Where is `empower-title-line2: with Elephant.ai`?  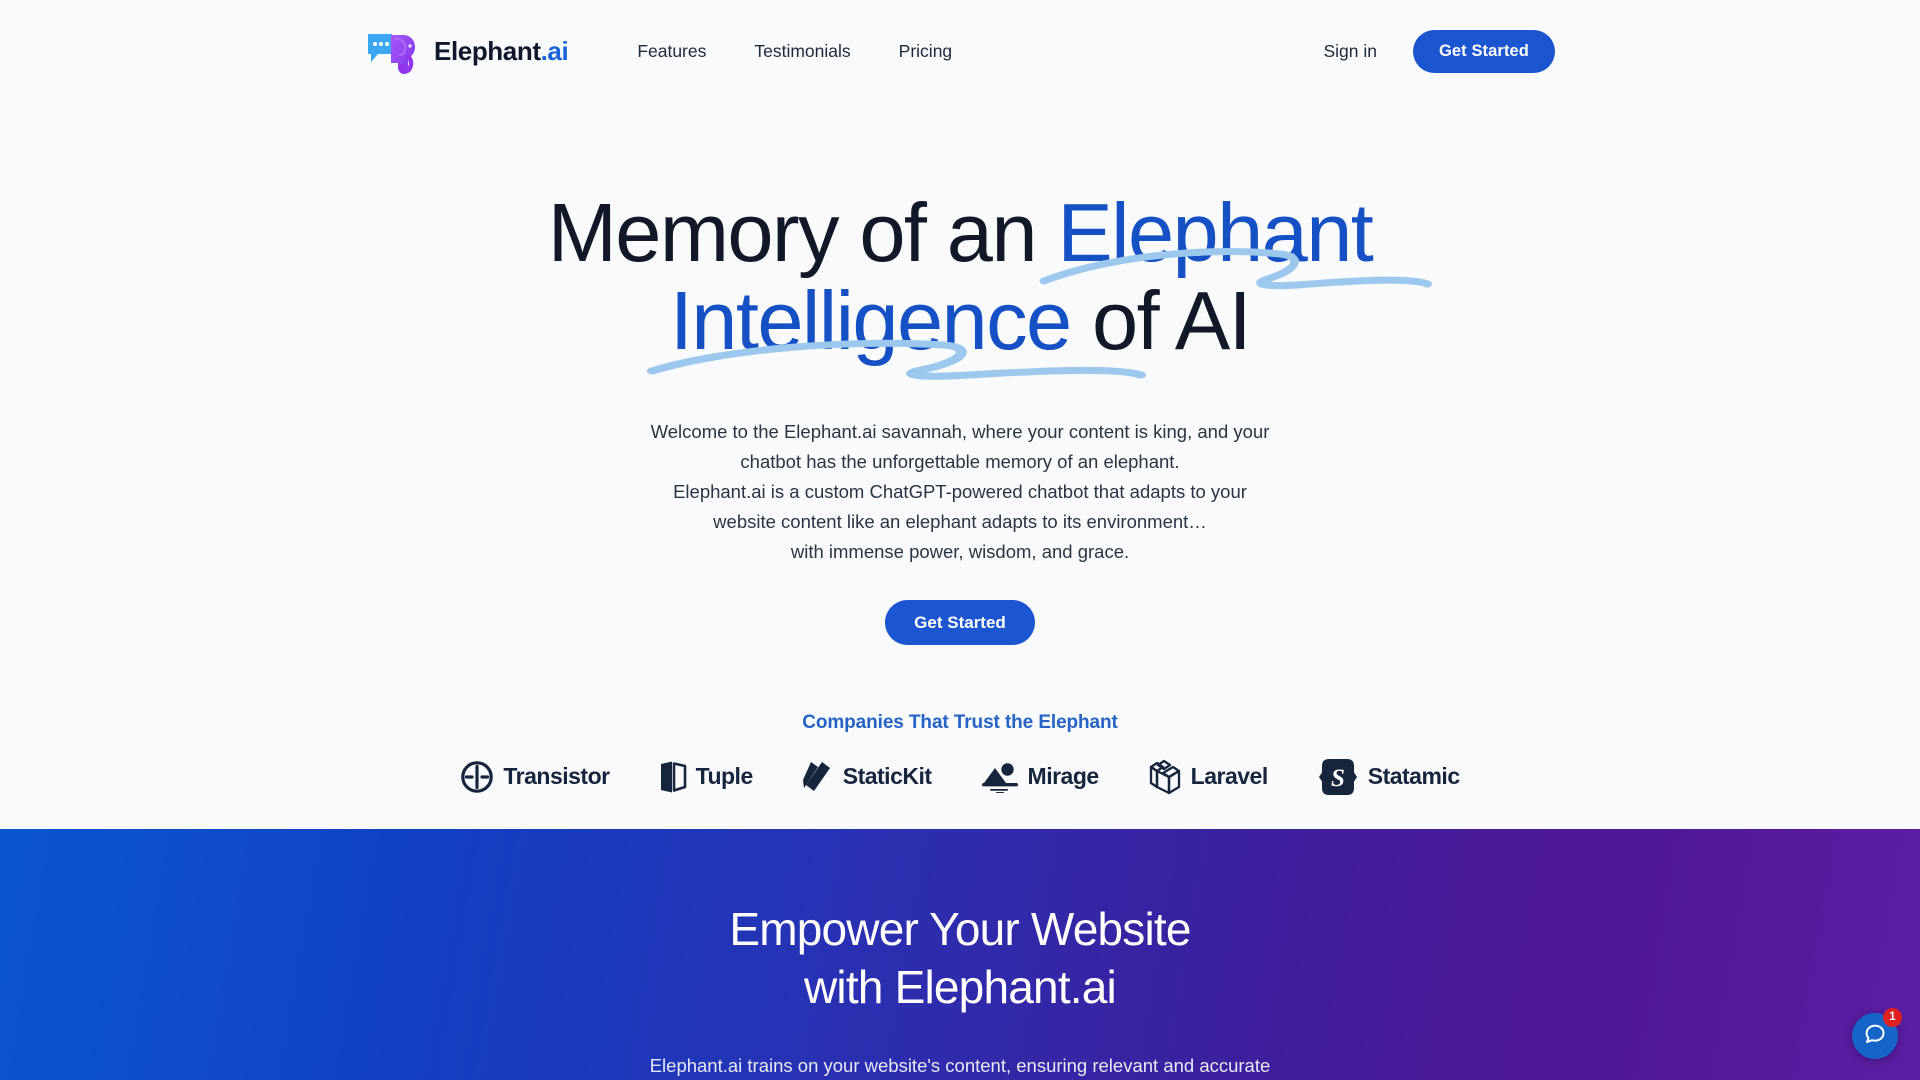 empower-title-line2: with Elephant.ai is located at coordinates (960, 986).